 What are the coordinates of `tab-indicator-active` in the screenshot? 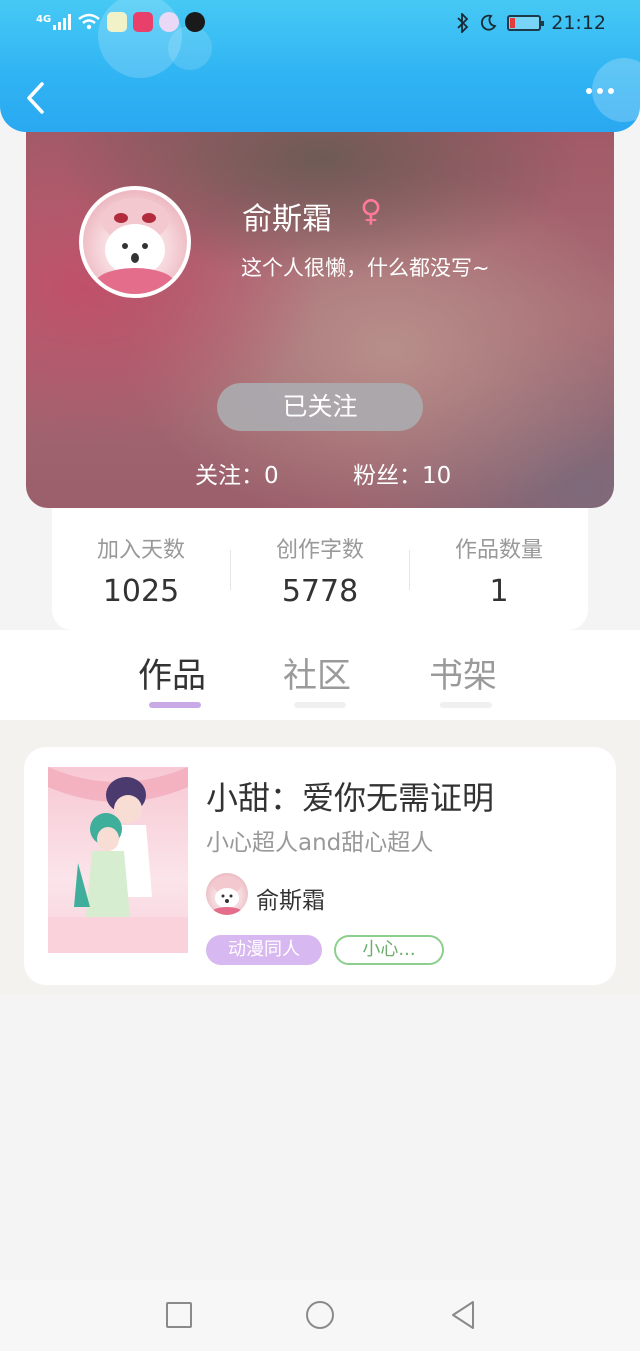 It's located at (175, 705).